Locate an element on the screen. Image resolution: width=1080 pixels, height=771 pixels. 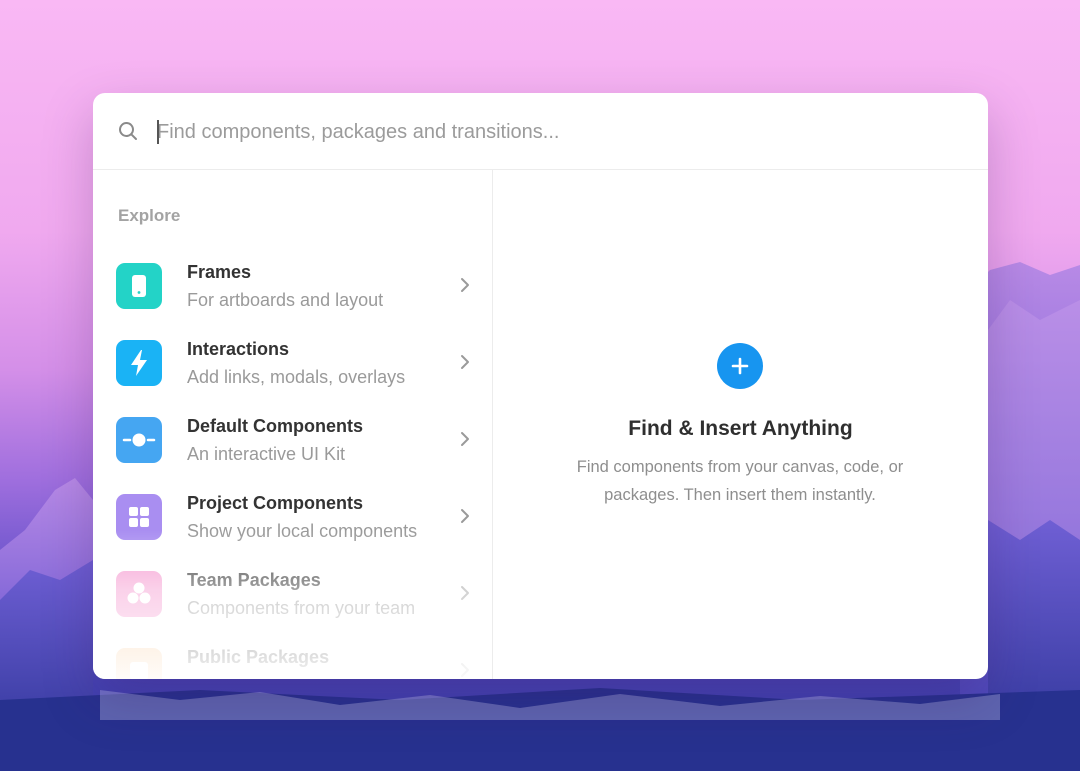
lightning-icon is located at coordinates (139, 363).